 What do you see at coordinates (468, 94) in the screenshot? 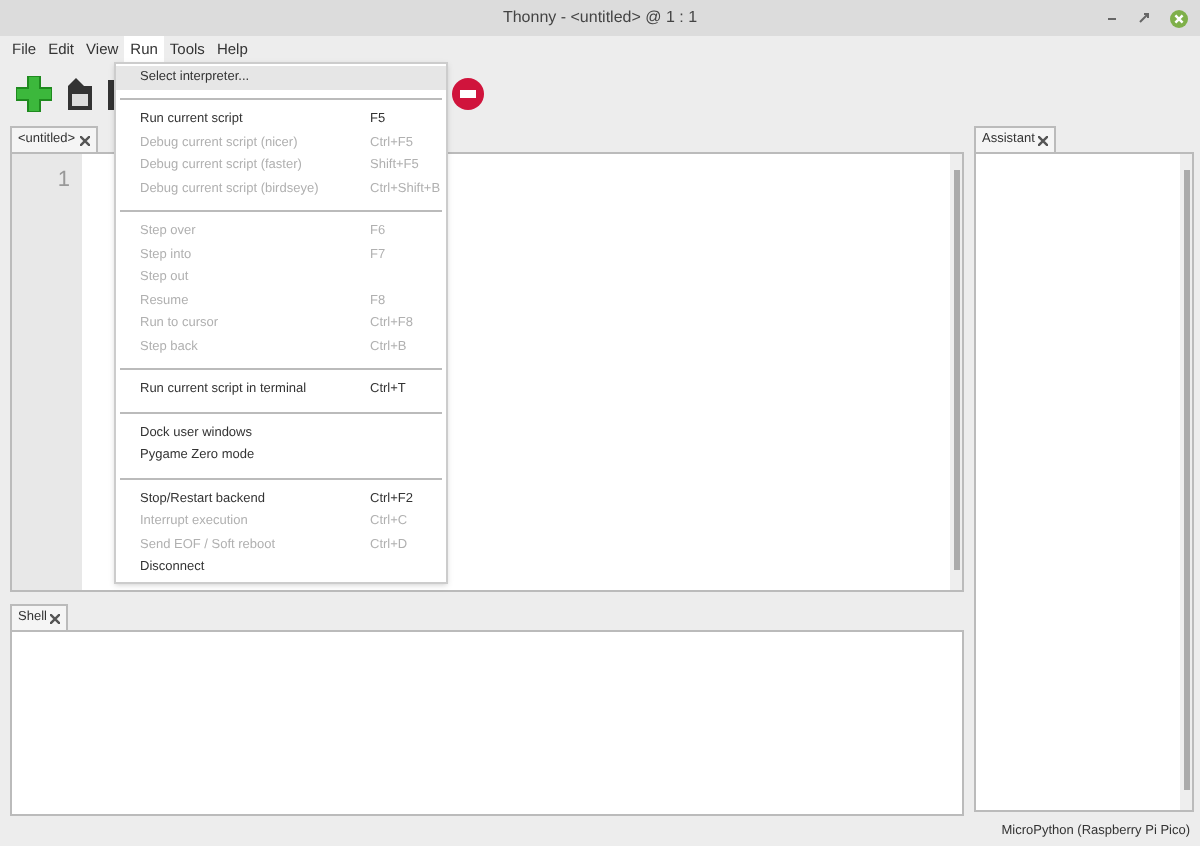
I see `stop-icon` at bounding box center [468, 94].